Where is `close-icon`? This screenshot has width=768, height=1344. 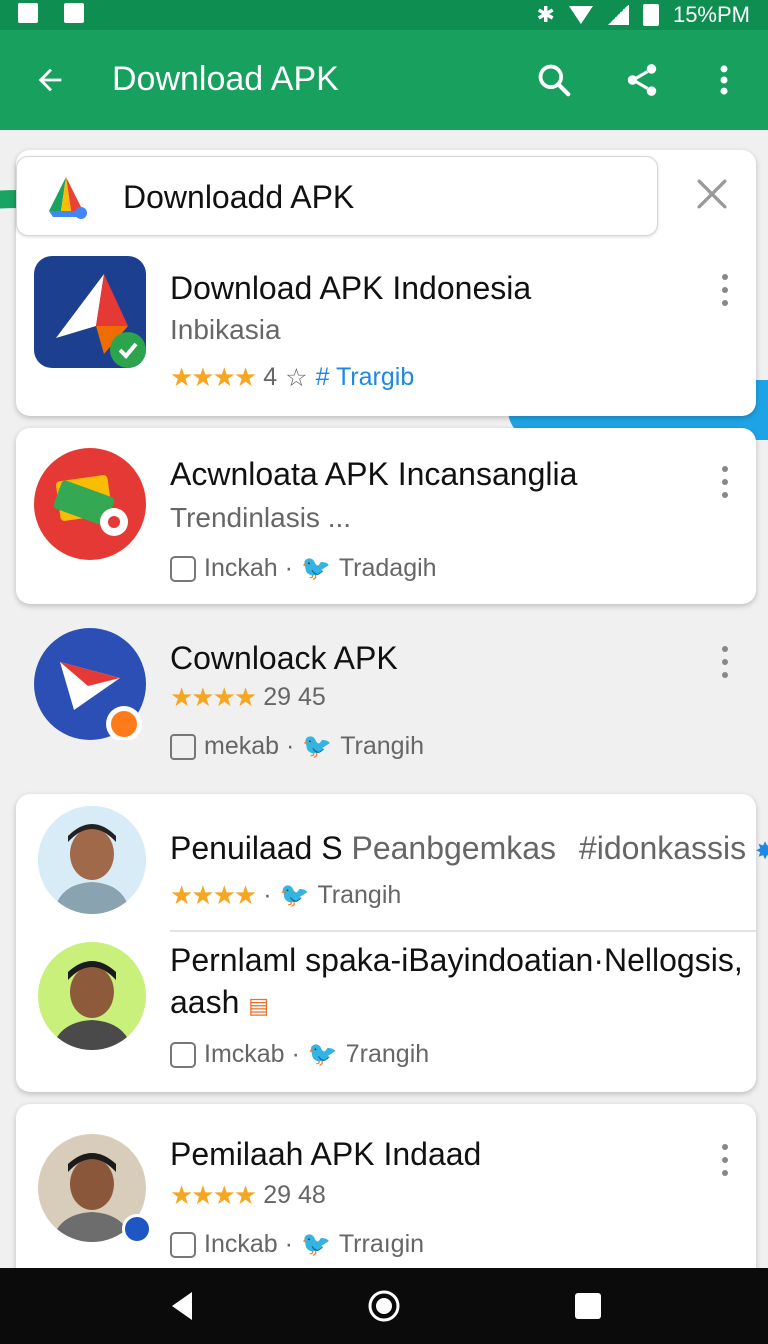 close-icon is located at coordinates (712, 194).